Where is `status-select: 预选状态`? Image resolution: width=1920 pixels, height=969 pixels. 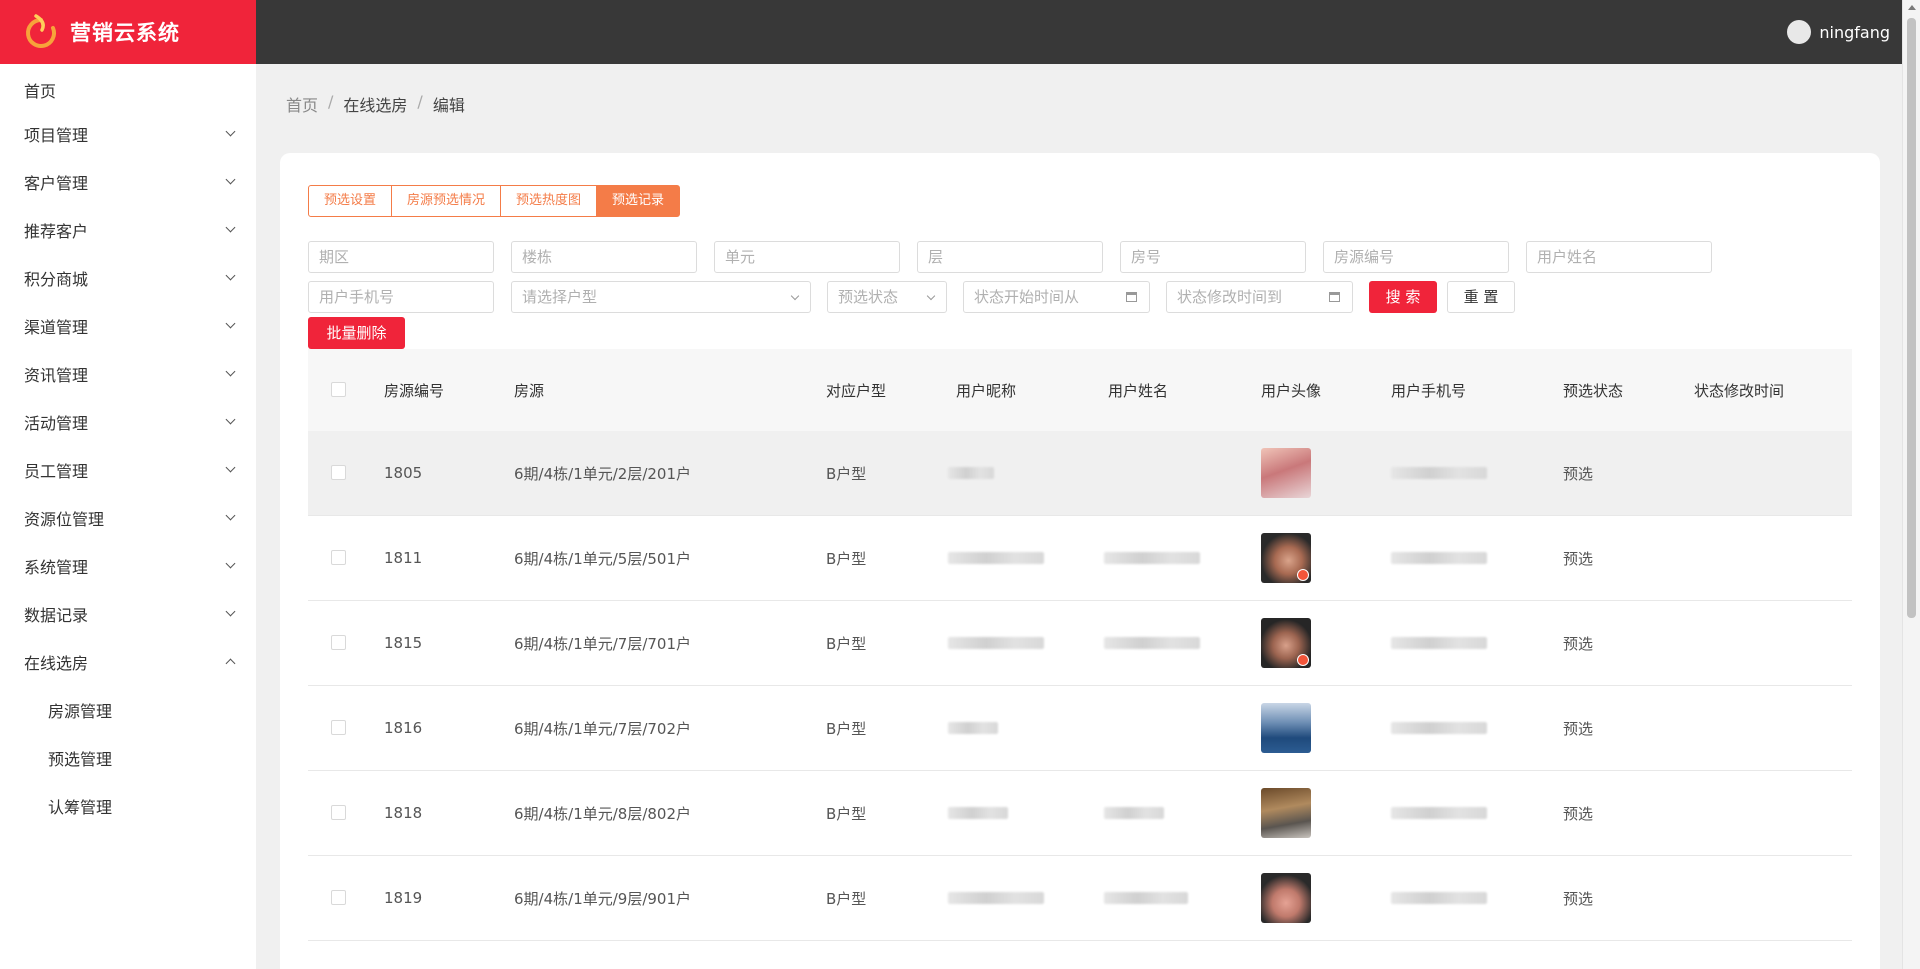
status-select: 预选状态 is located at coordinates (887, 297).